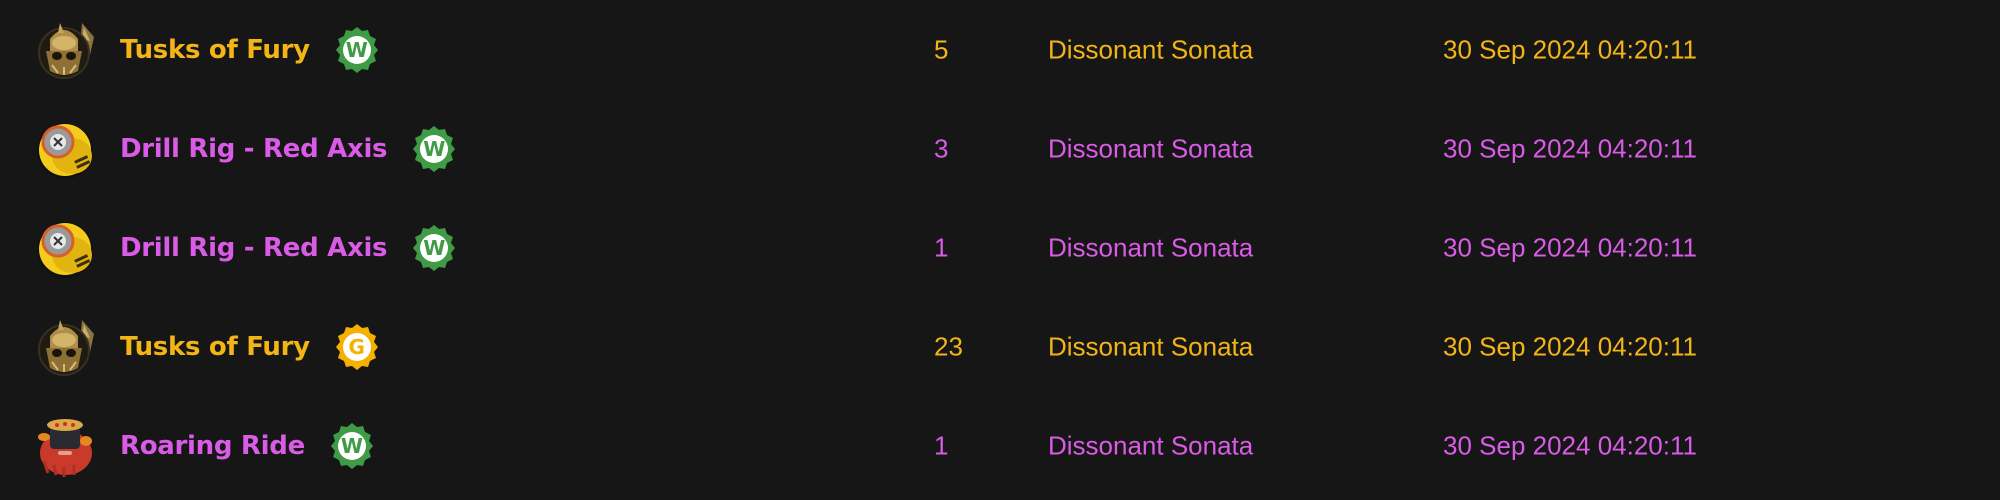 This screenshot has width=2000, height=500. I want to click on item-name-cell: Tusks of Fury G, so click(251, 347).